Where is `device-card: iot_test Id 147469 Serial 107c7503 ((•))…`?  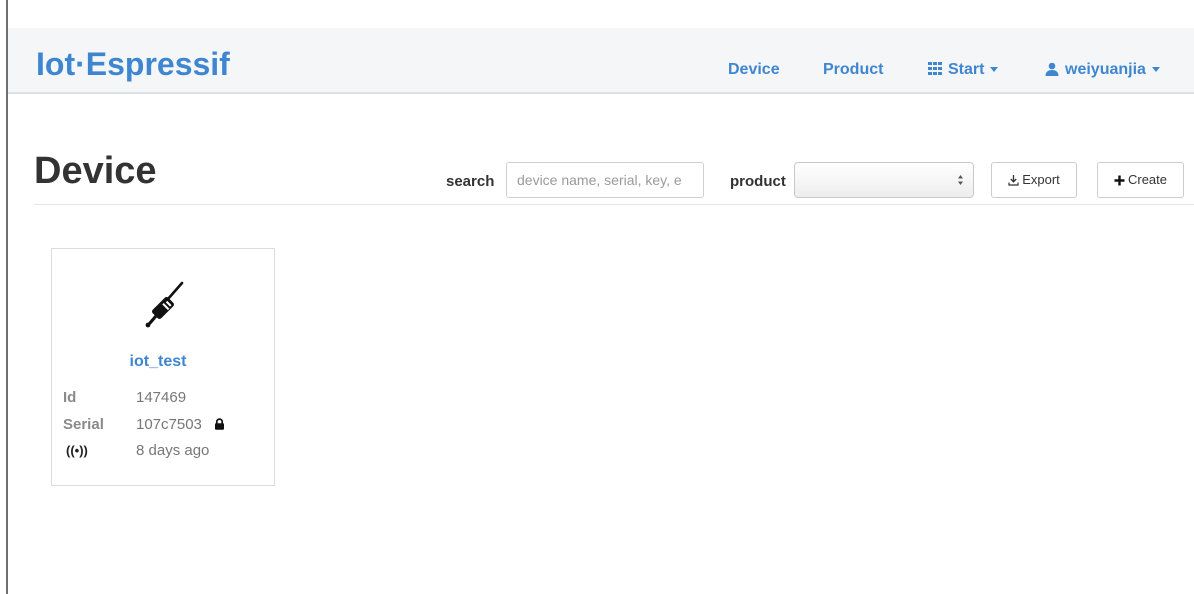 device-card: iot_test Id 147469 Serial 107c7503 ((•))… is located at coordinates (163, 367).